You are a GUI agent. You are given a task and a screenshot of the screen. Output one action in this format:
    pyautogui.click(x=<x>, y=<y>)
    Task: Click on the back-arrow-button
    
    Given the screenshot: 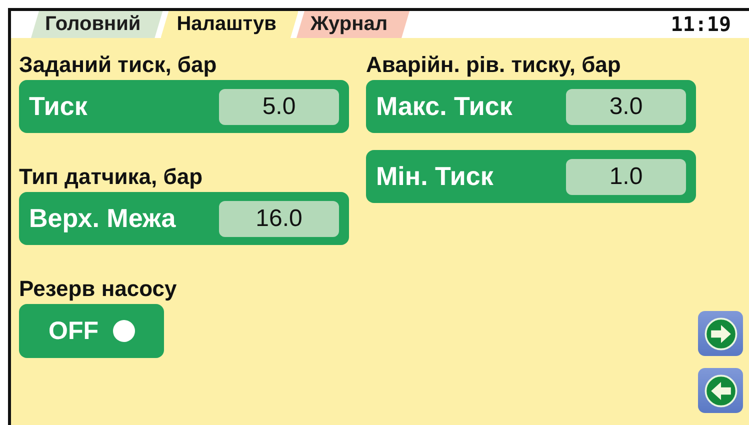 What is the action you would take?
    pyautogui.click(x=720, y=390)
    